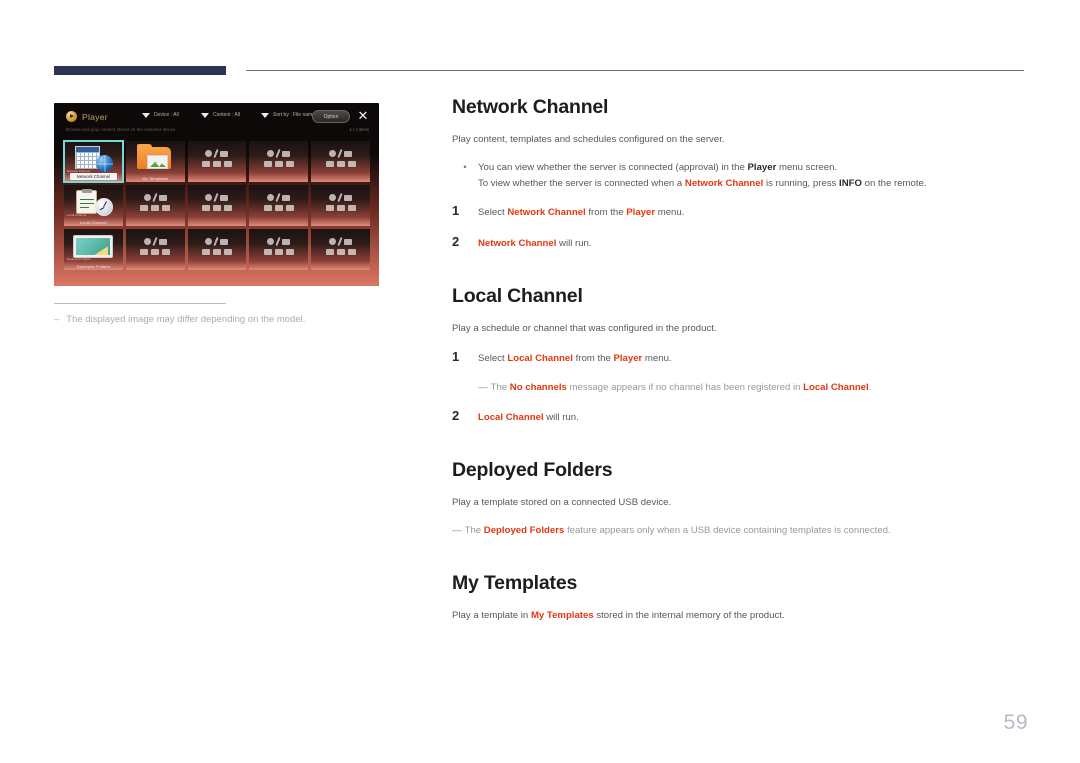  Describe the element at coordinates (532, 470) in the screenshot. I see `section-heading: Deployed Folders` at that location.